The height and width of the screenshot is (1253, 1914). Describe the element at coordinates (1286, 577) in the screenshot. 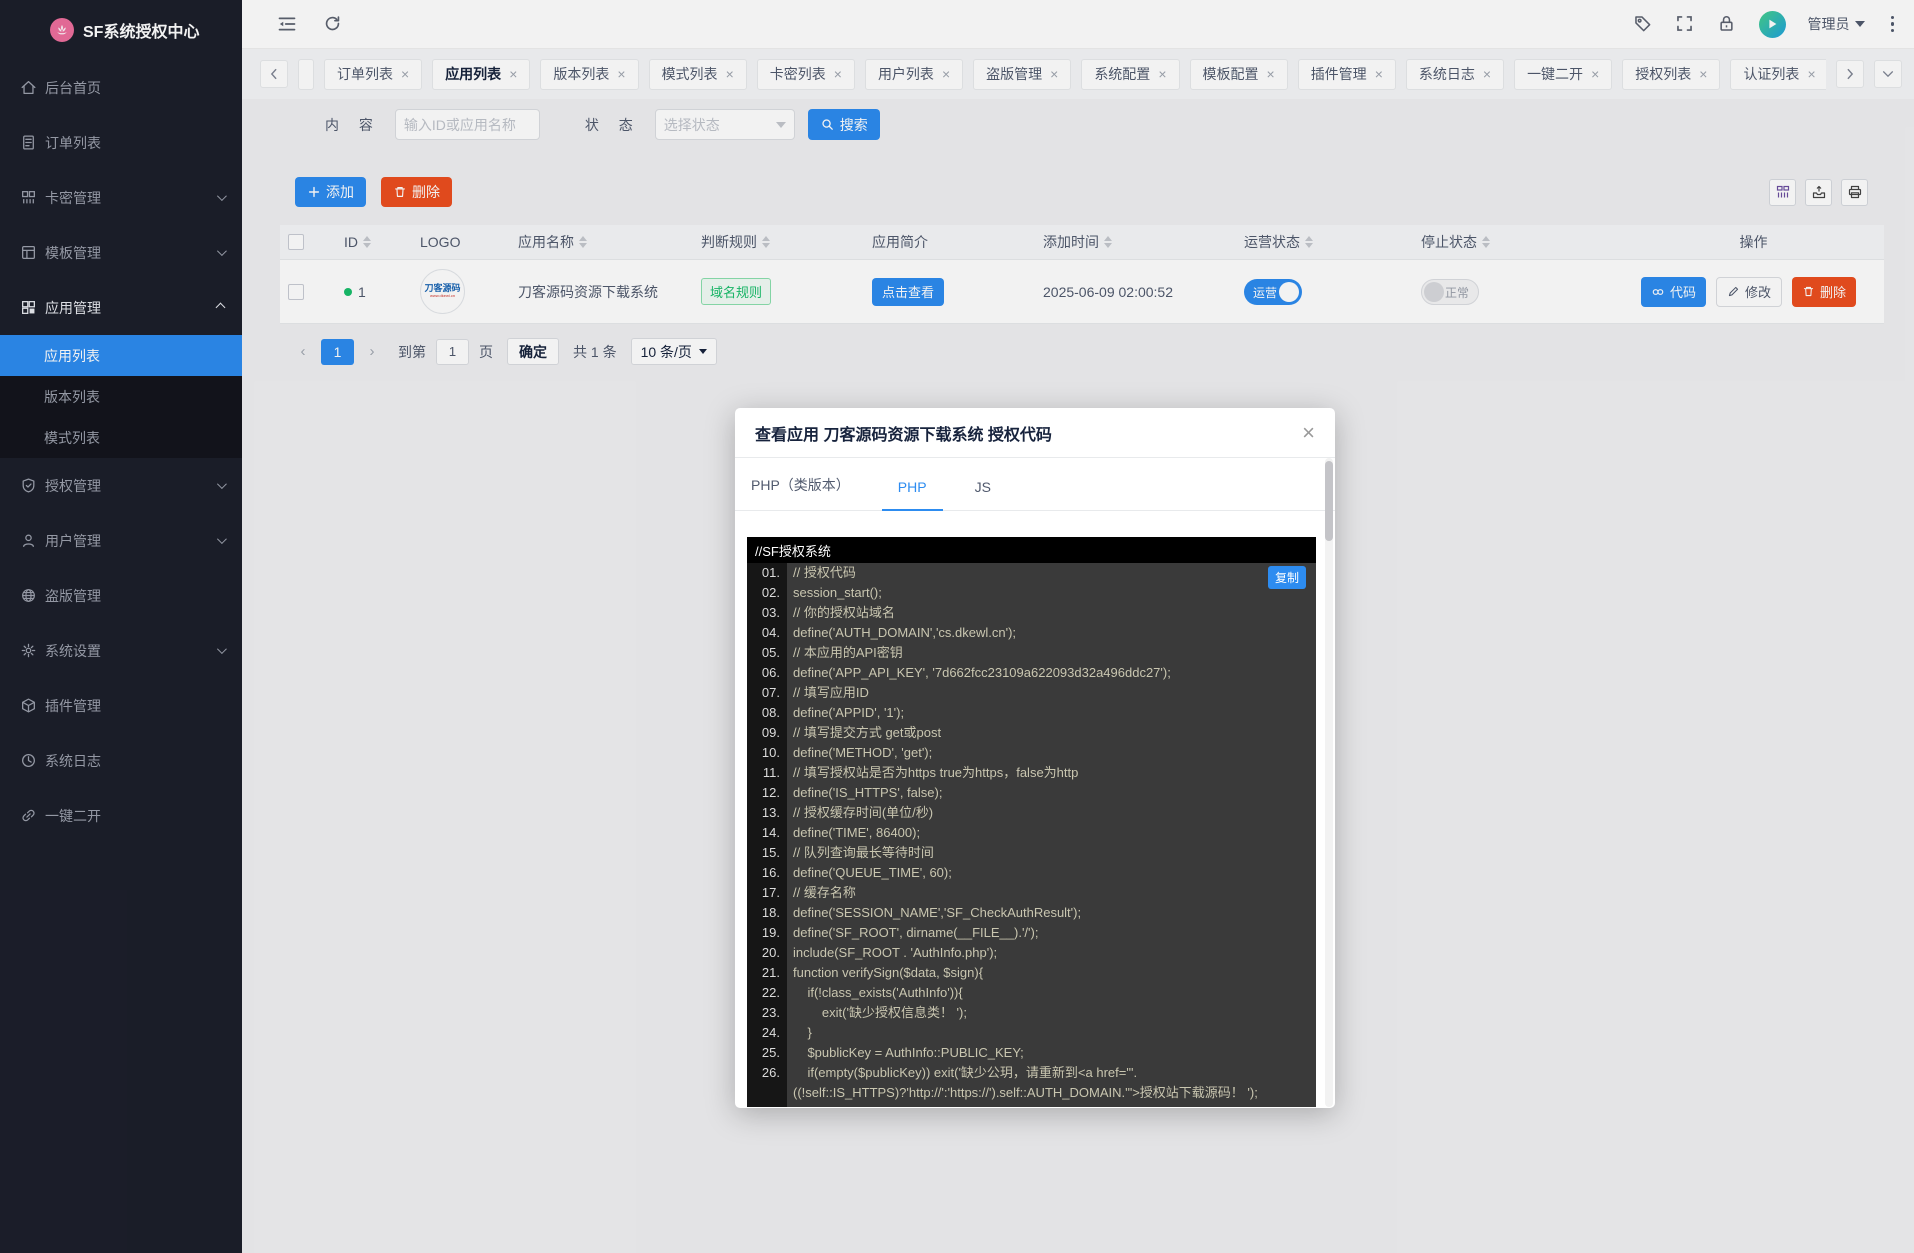

I see `copy-button: 复制` at that location.